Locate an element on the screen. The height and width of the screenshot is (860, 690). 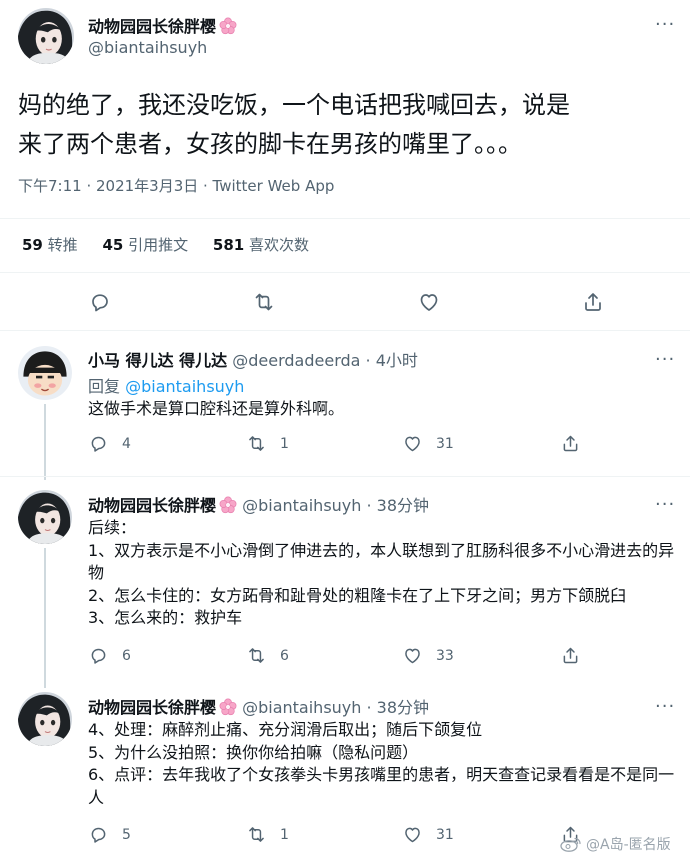
reply-button: 6 is located at coordinates (109, 655).